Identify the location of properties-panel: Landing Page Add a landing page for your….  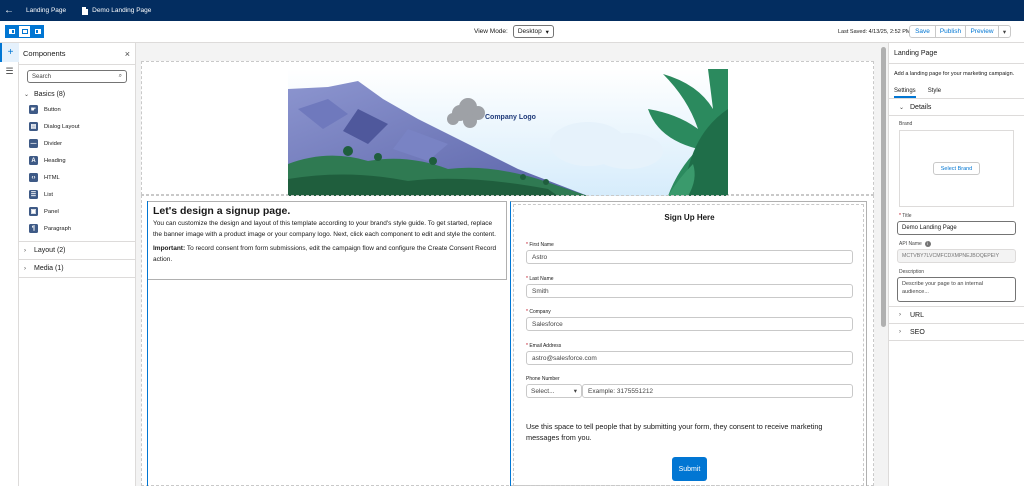
(956, 264).